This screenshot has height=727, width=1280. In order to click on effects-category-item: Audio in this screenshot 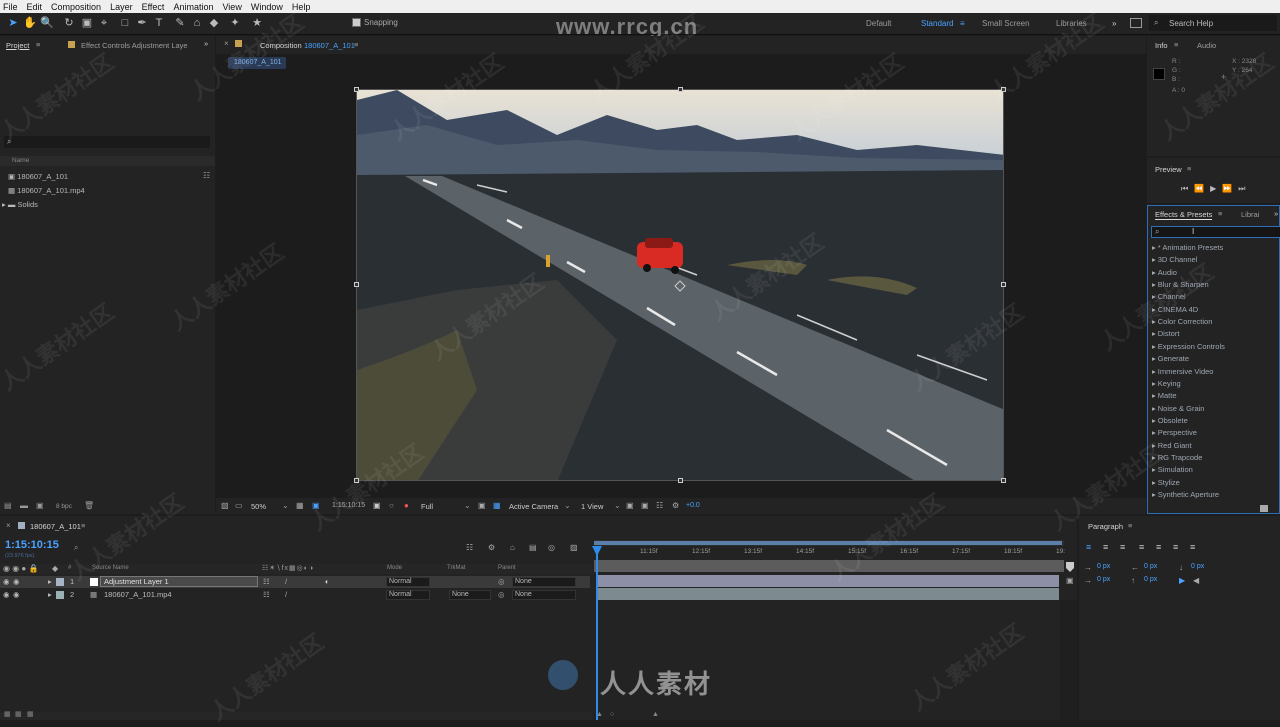, I will do `click(1164, 272)`.